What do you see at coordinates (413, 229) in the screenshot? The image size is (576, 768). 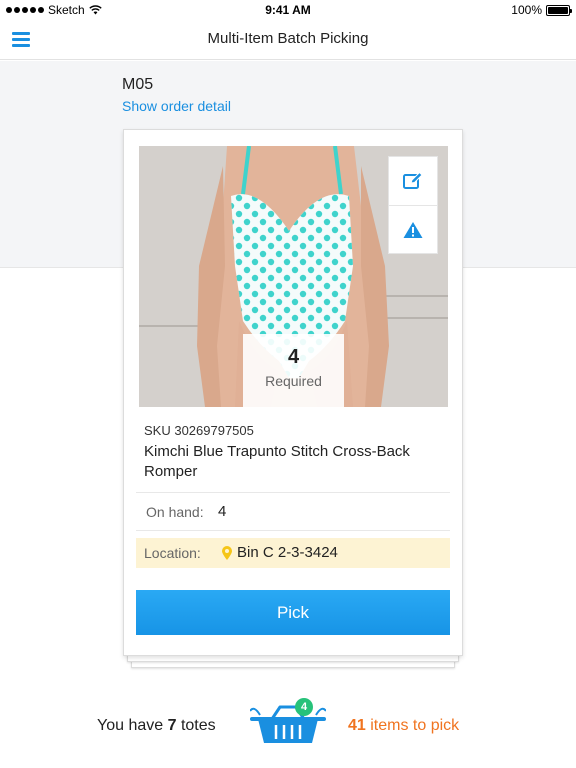 I see `warning-icon` at bounding box center [413, 229].